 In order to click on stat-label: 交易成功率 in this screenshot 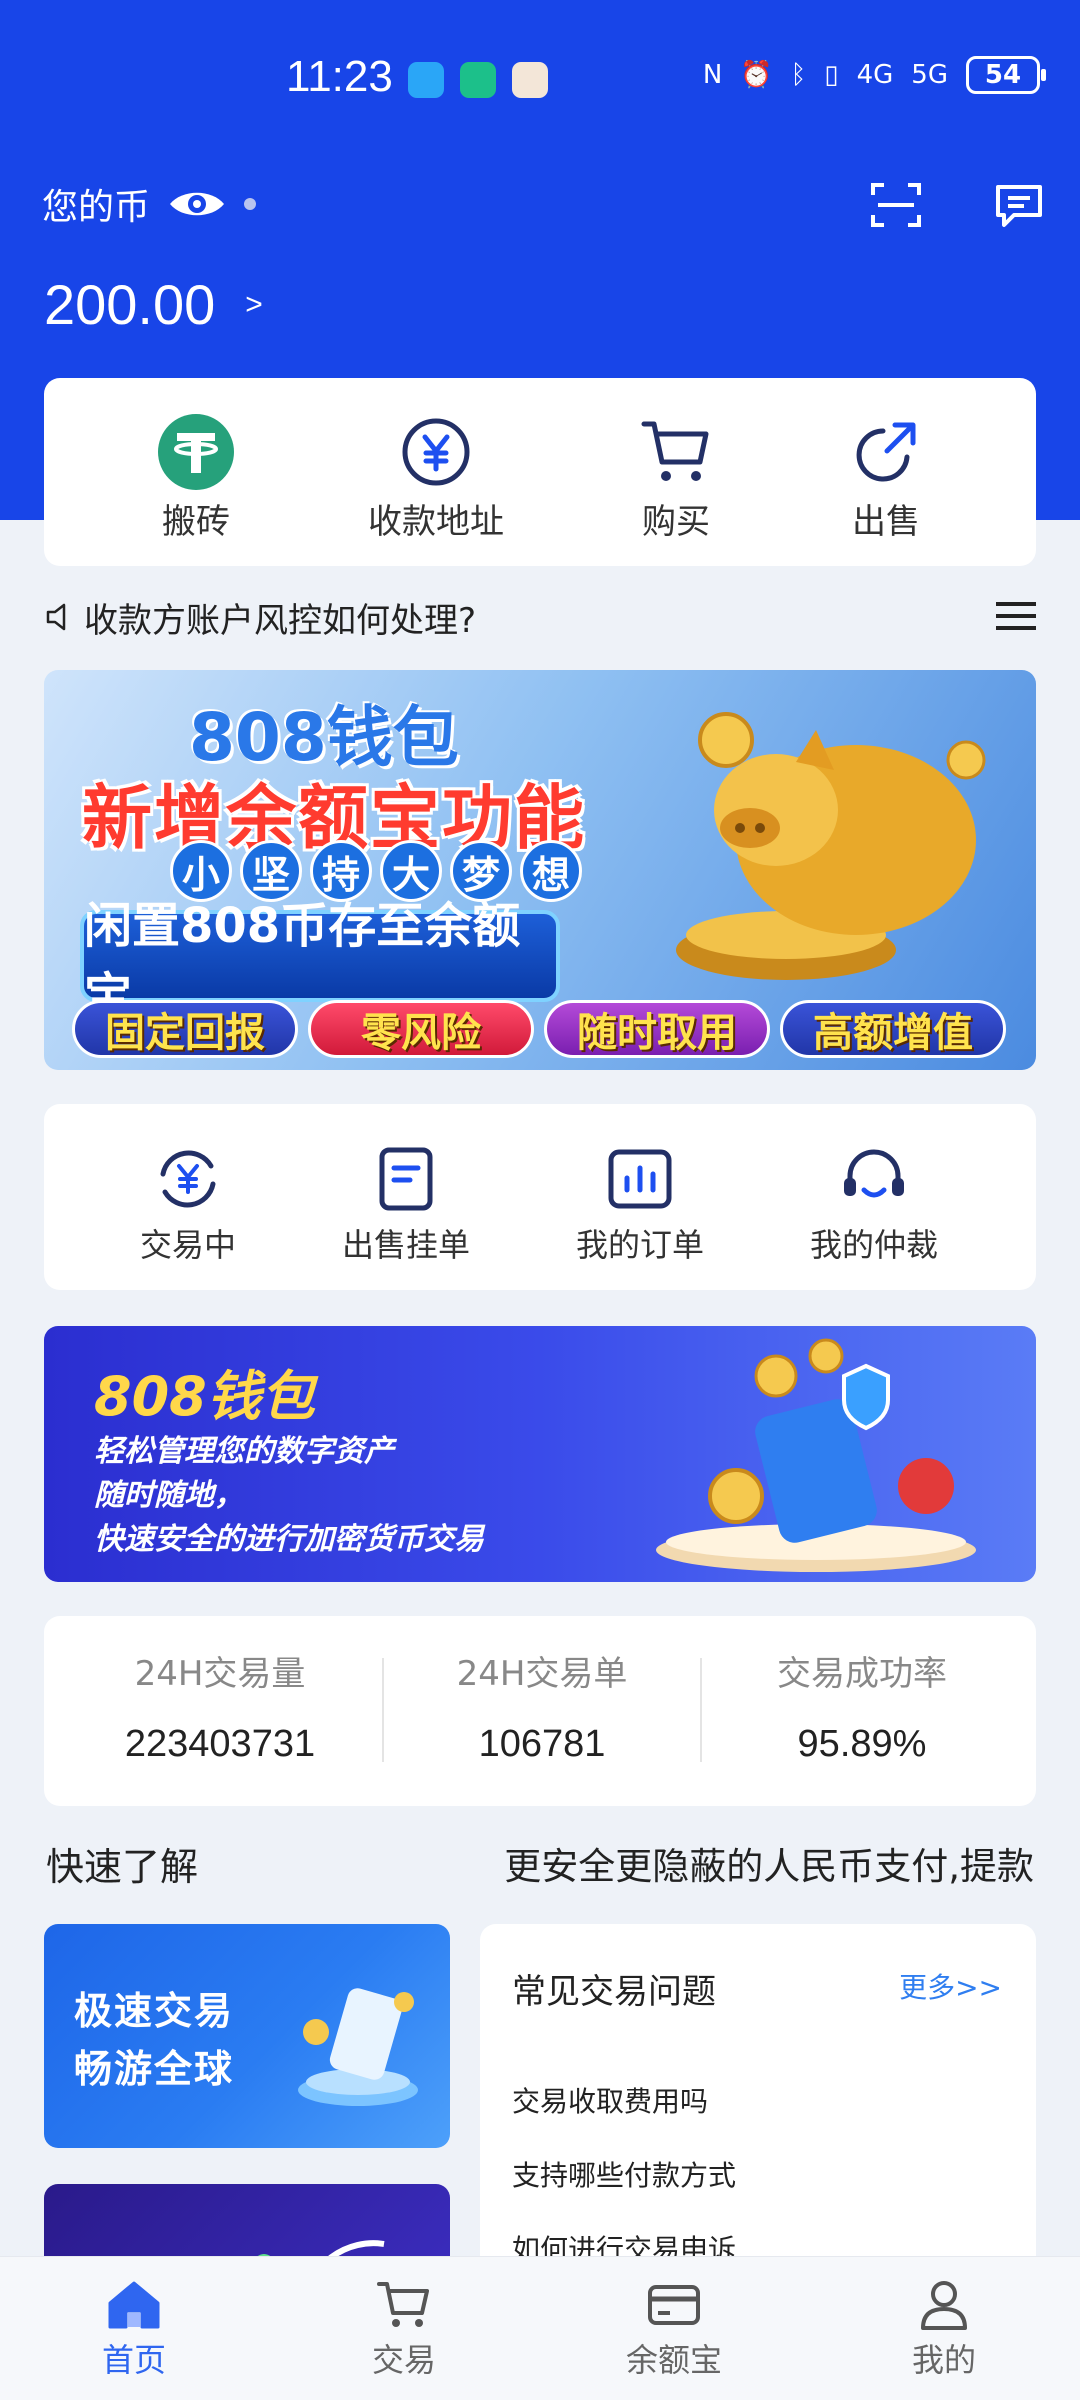, I will do `click(862, 1674)`.